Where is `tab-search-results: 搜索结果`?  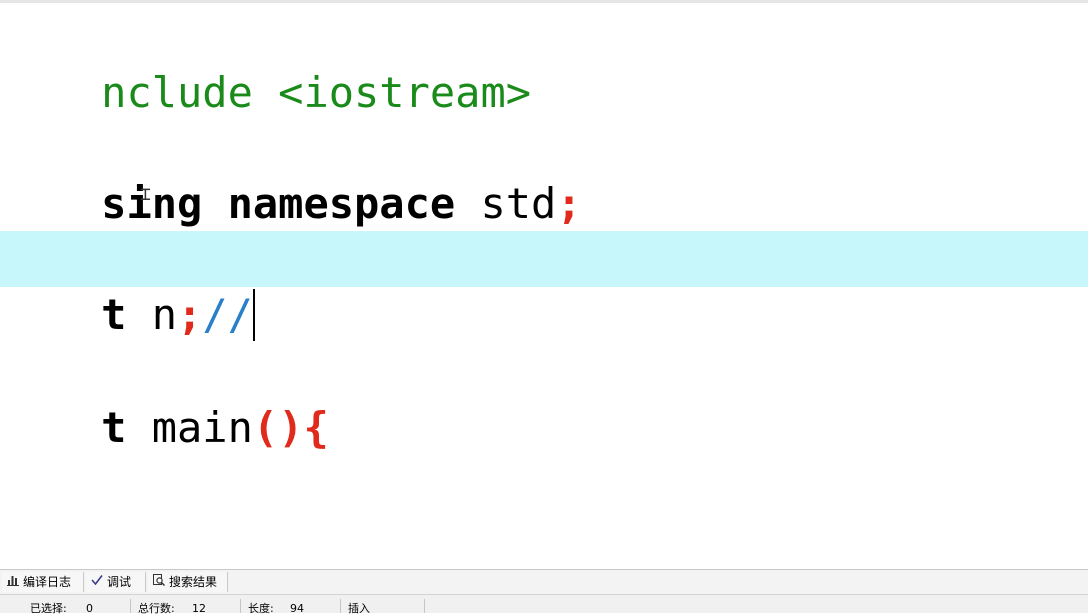 tab-search-results: 搜索结果 is located at coordinates (188, 582).